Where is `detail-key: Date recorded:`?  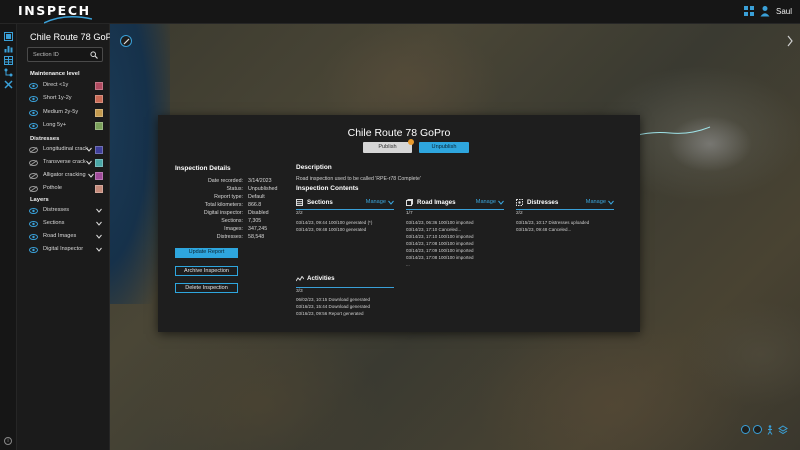 detail-key: Date recorded: is located at coordinates (225, 181).